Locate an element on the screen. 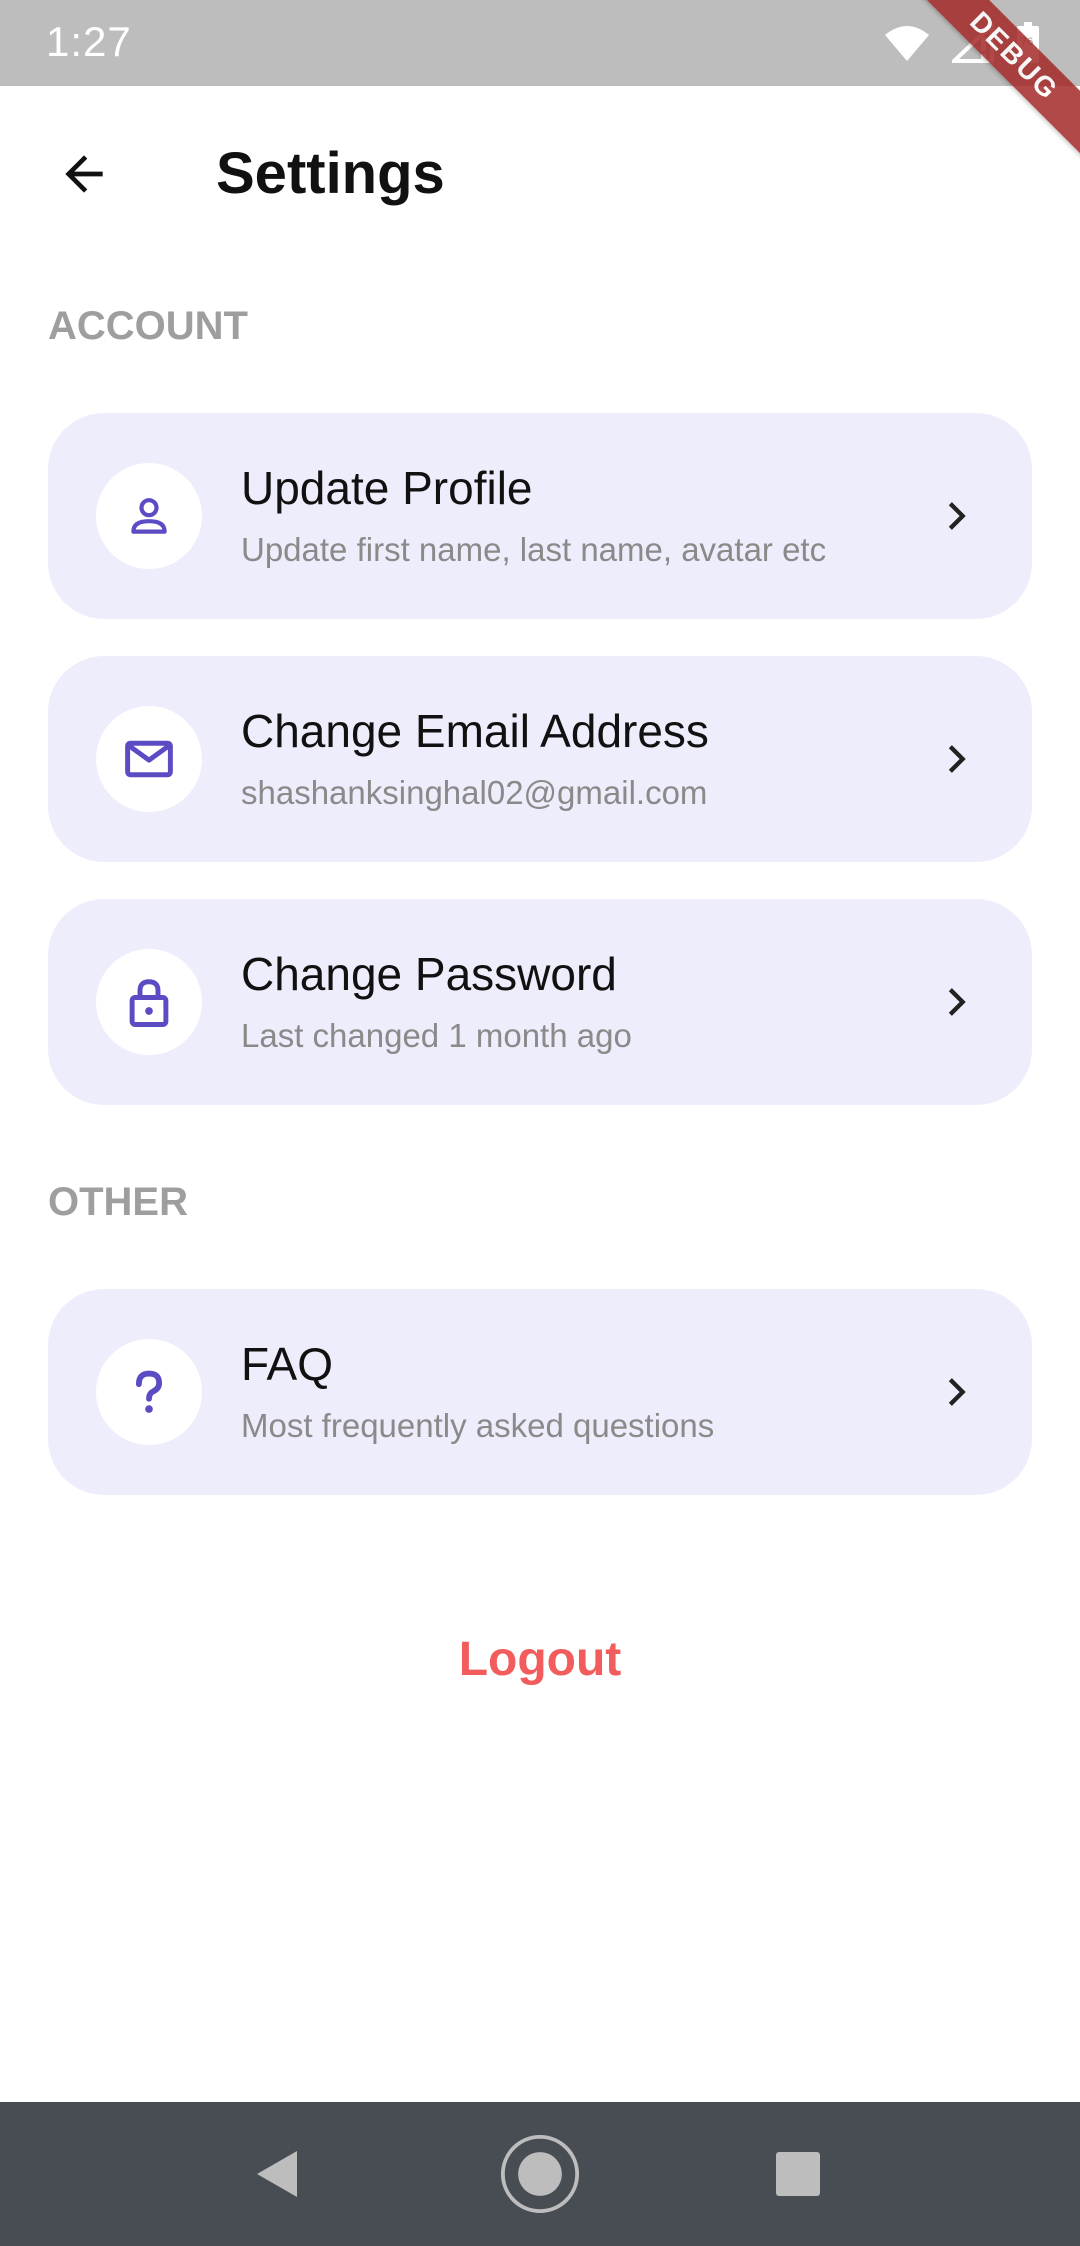  card-title: Update Profile is located at coordinates (387, 488).